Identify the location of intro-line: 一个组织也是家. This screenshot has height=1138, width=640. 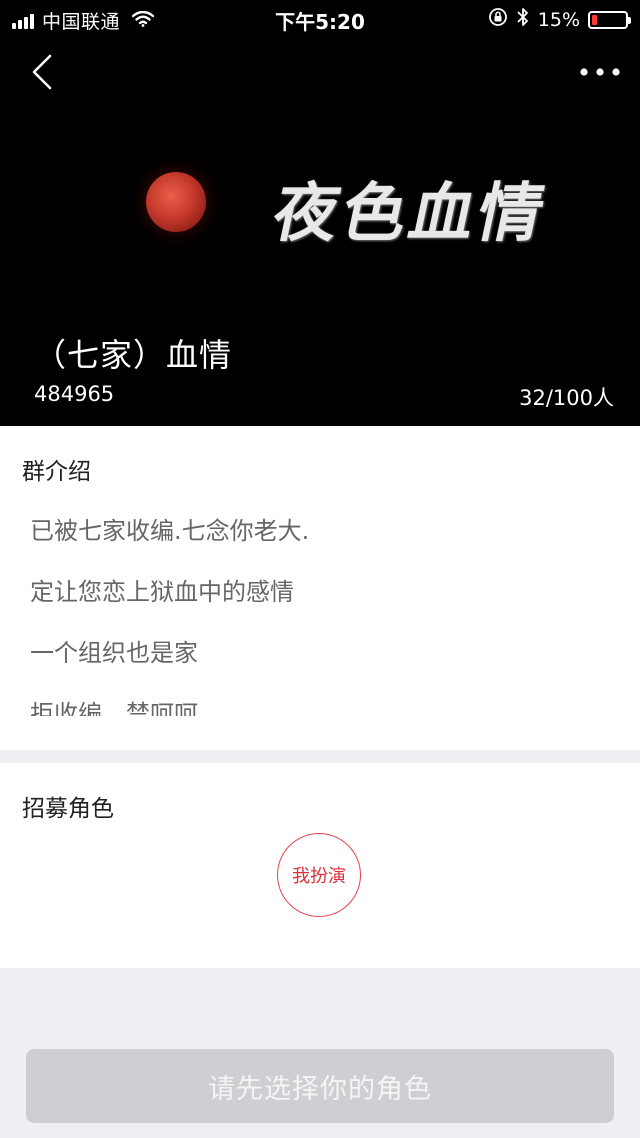
(114, 653).